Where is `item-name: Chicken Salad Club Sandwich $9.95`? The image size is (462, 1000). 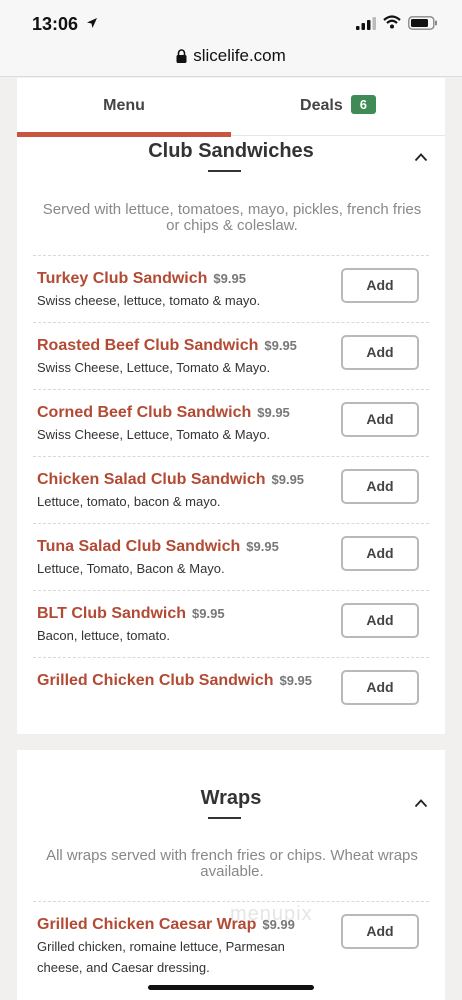
item-name: Chicken Salad Club Sandwich $9.95 is located at coordinates (170, 480).